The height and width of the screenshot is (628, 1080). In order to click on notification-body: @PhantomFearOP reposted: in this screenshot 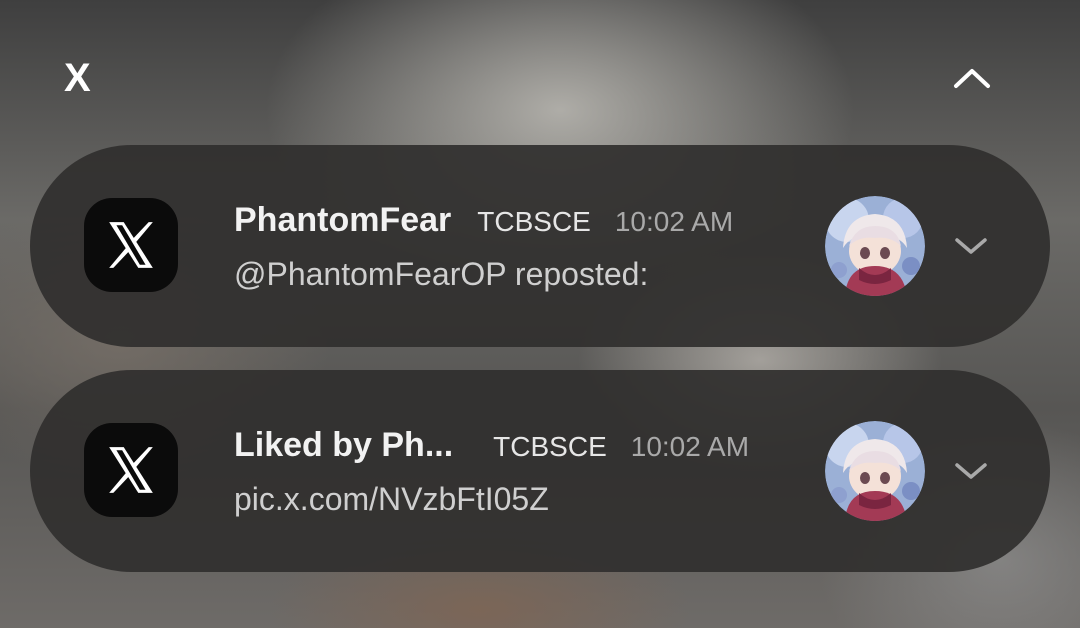, I will do `click(441, 274)`.